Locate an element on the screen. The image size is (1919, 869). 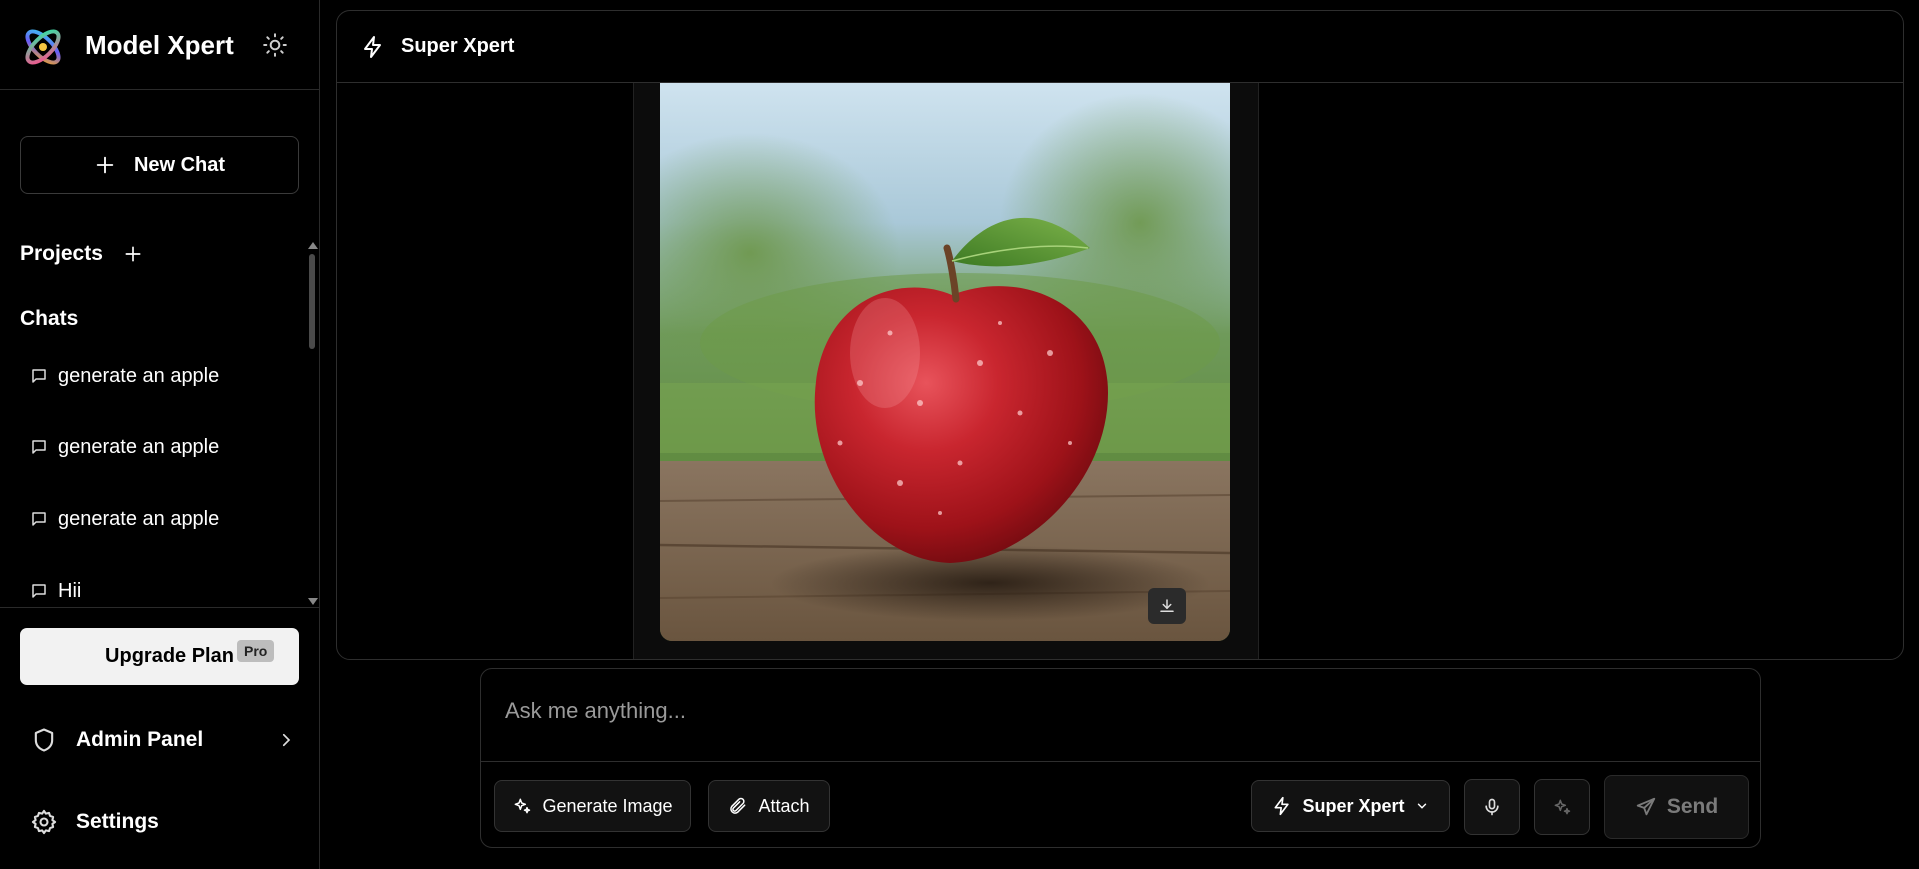
projects-label: Projects is located at coordinates (61, 253).